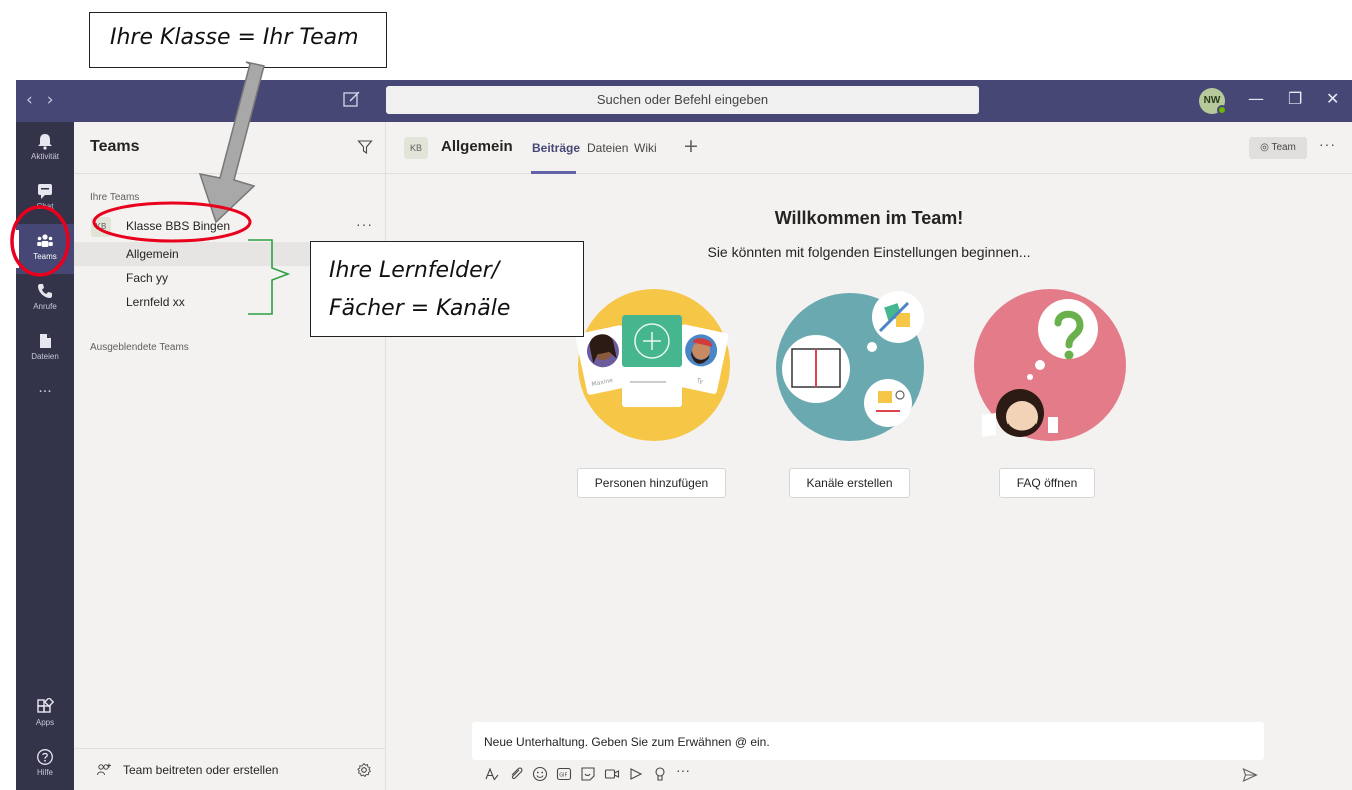 The image size is (1352, 790). What do you see at coordinates (1295, 98) in the screenshot?
I see `restore-icon: ❐` at bounding box center [1295, 98].